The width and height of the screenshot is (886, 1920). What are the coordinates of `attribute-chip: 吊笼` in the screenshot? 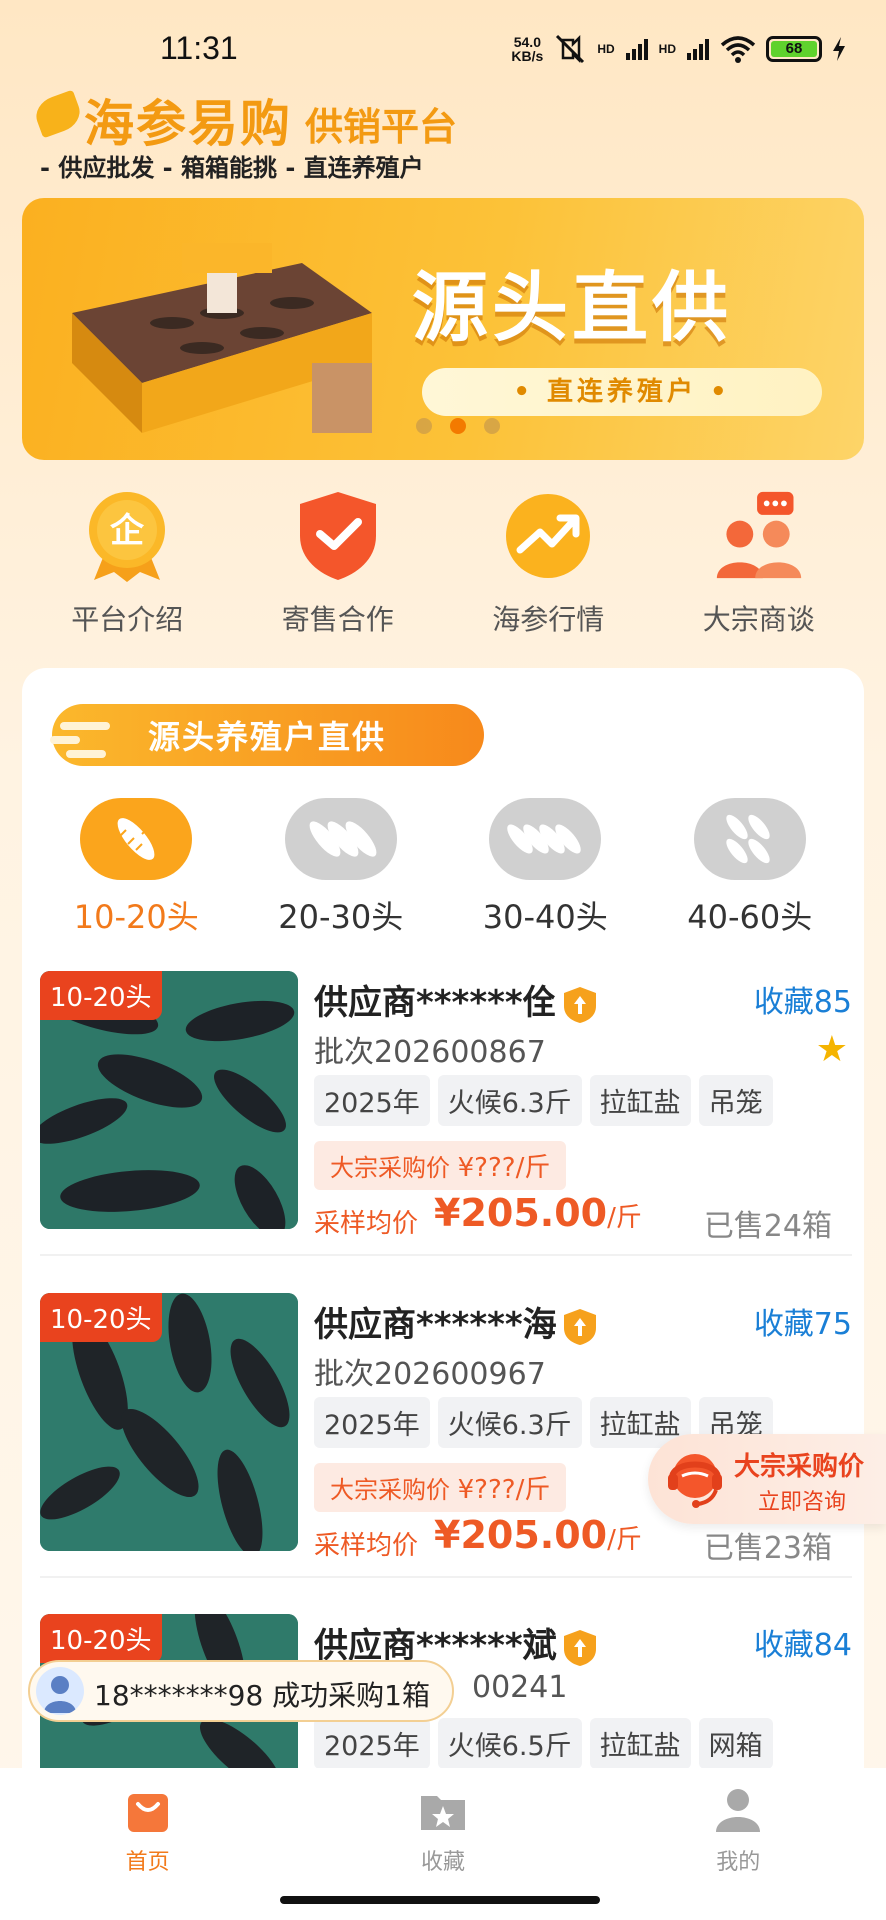 It's located at (735, 1100).